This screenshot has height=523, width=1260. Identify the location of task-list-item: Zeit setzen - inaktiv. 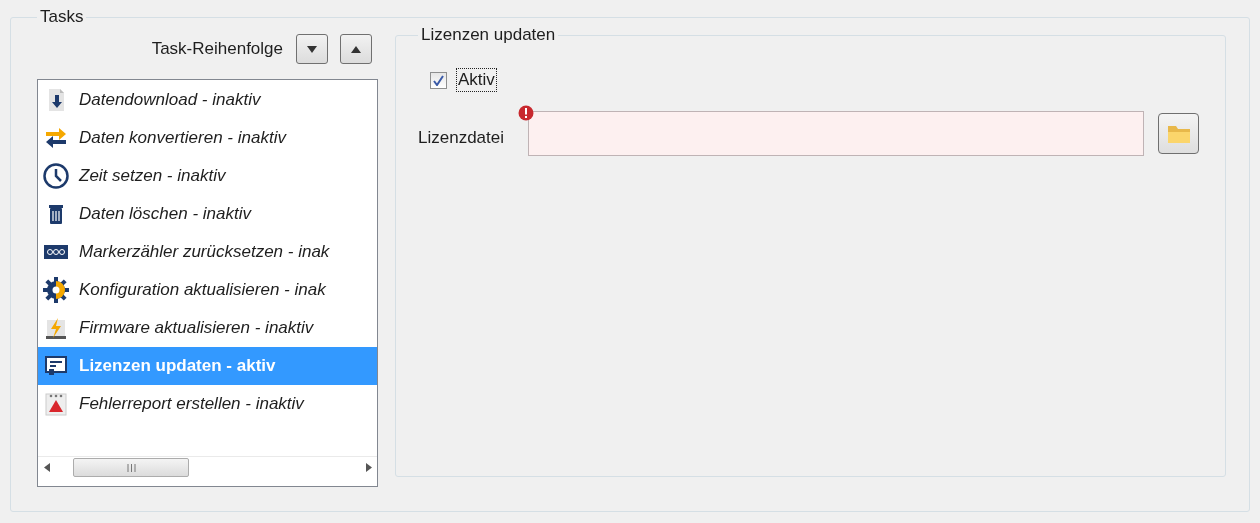
(207, 176).